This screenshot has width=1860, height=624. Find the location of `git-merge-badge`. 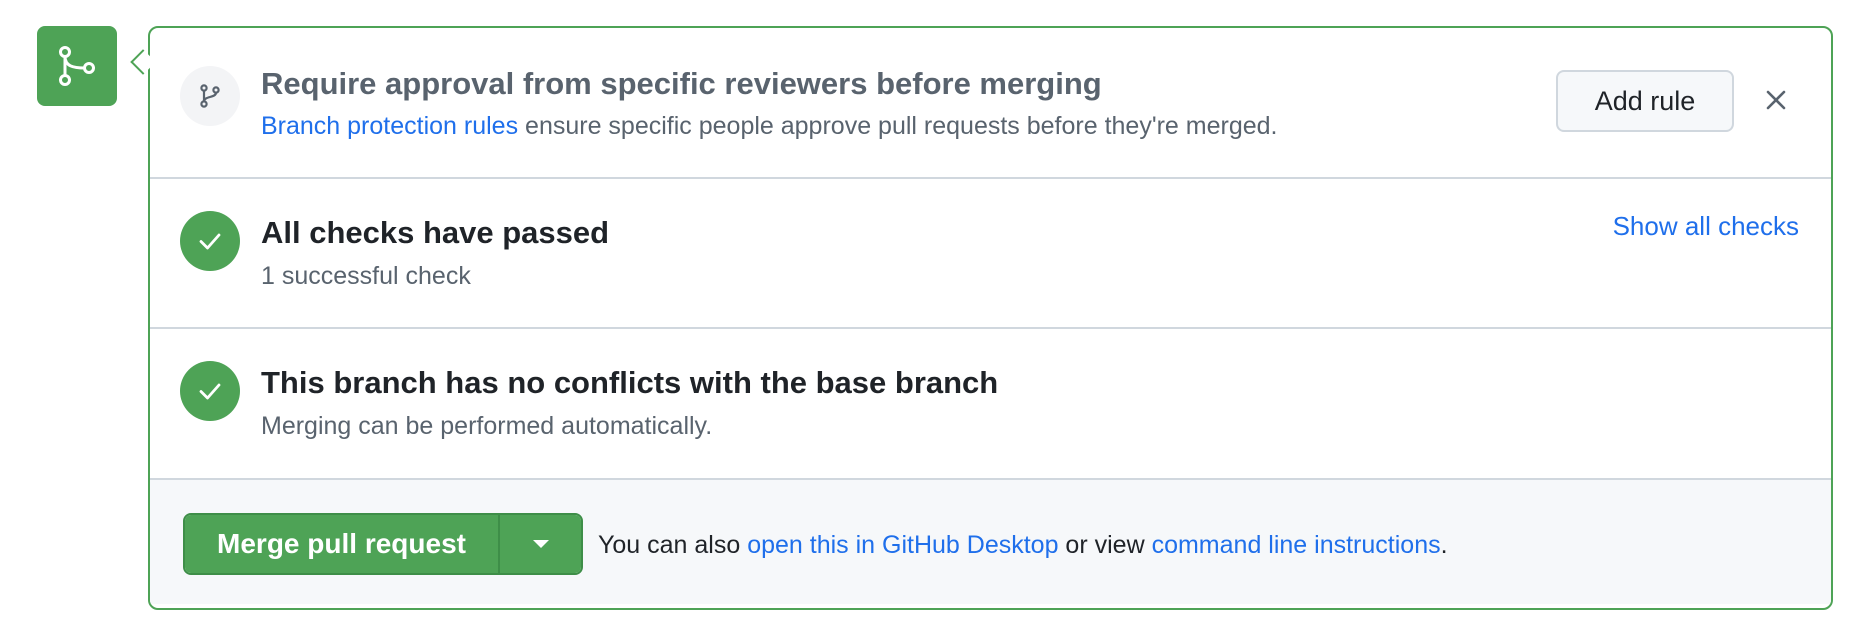

git-merge-badge is located at coordinates (77, 66).